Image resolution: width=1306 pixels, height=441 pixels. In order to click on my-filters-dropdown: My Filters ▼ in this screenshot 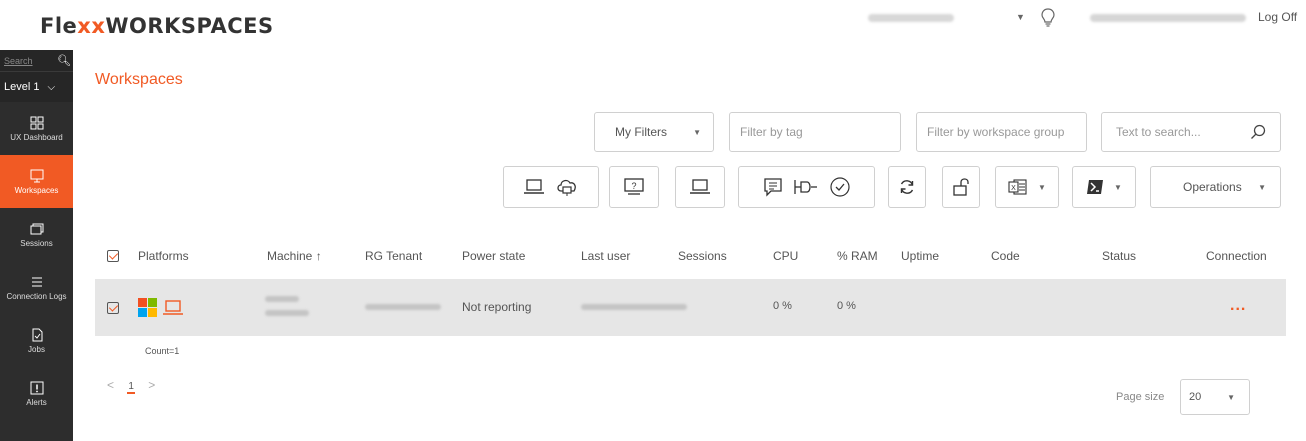, I will do `click(654, 132)`.